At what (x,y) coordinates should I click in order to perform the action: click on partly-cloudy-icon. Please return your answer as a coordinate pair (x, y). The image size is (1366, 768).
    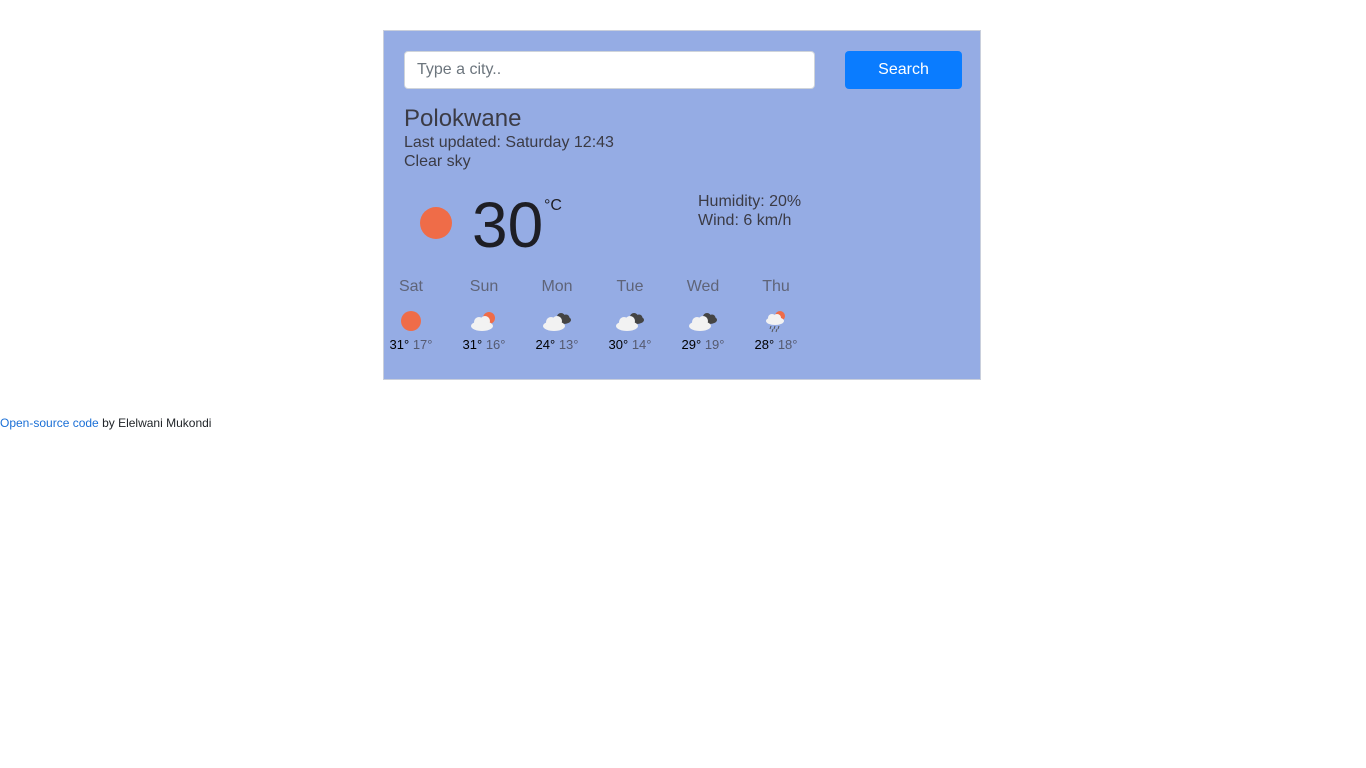
    Looking at the image, I should click on (483, 321).